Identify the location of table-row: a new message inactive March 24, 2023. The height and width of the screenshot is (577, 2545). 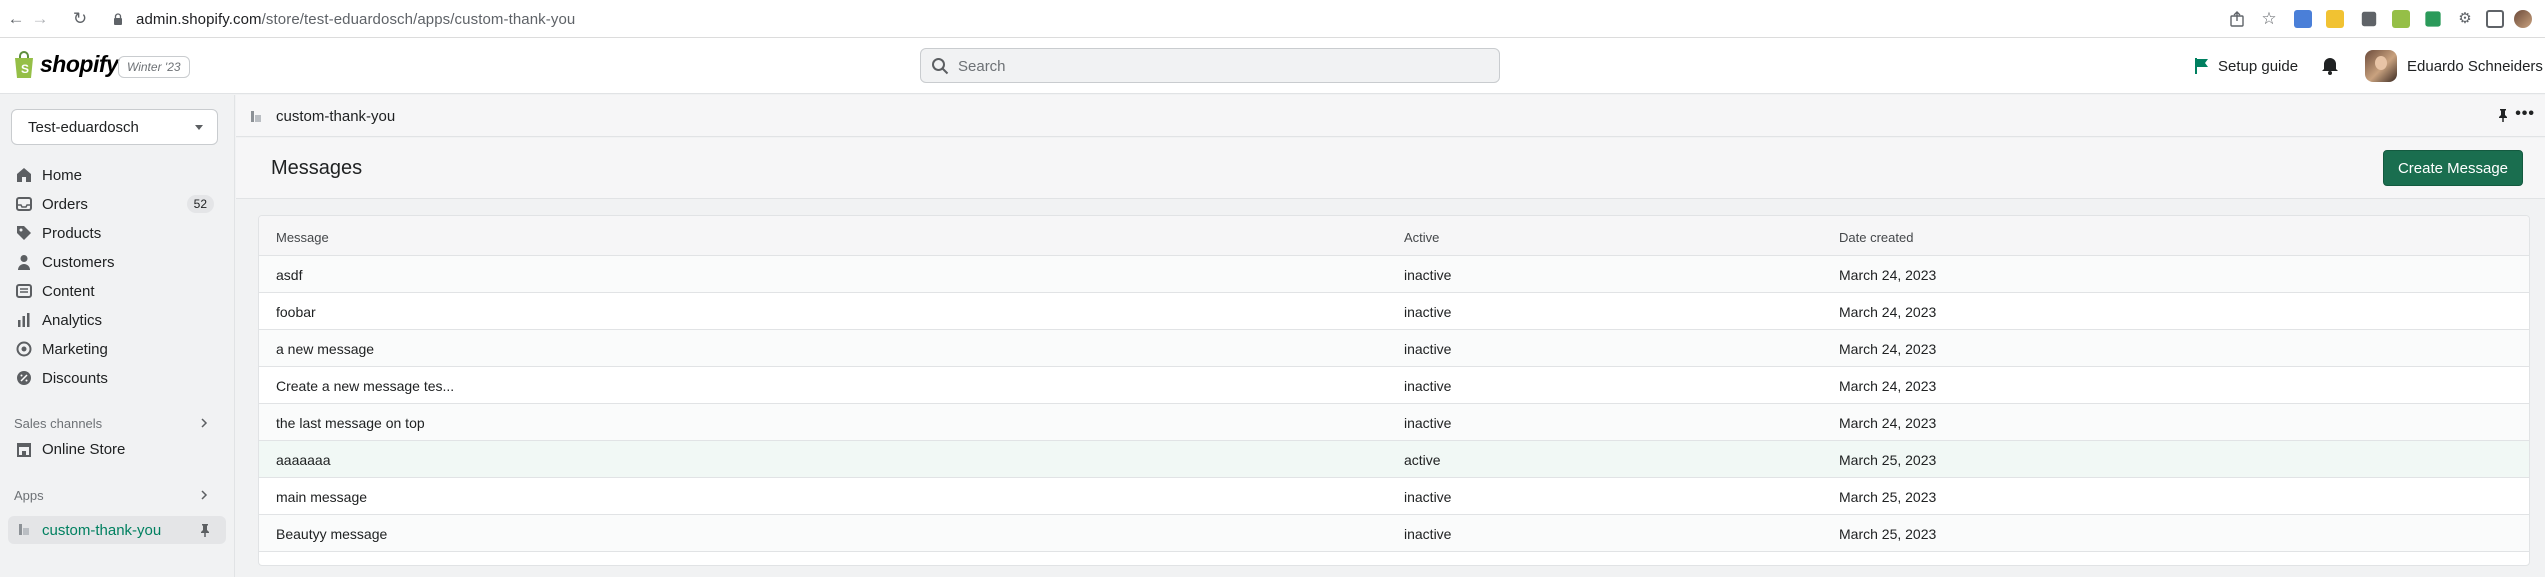
(1394, 348).